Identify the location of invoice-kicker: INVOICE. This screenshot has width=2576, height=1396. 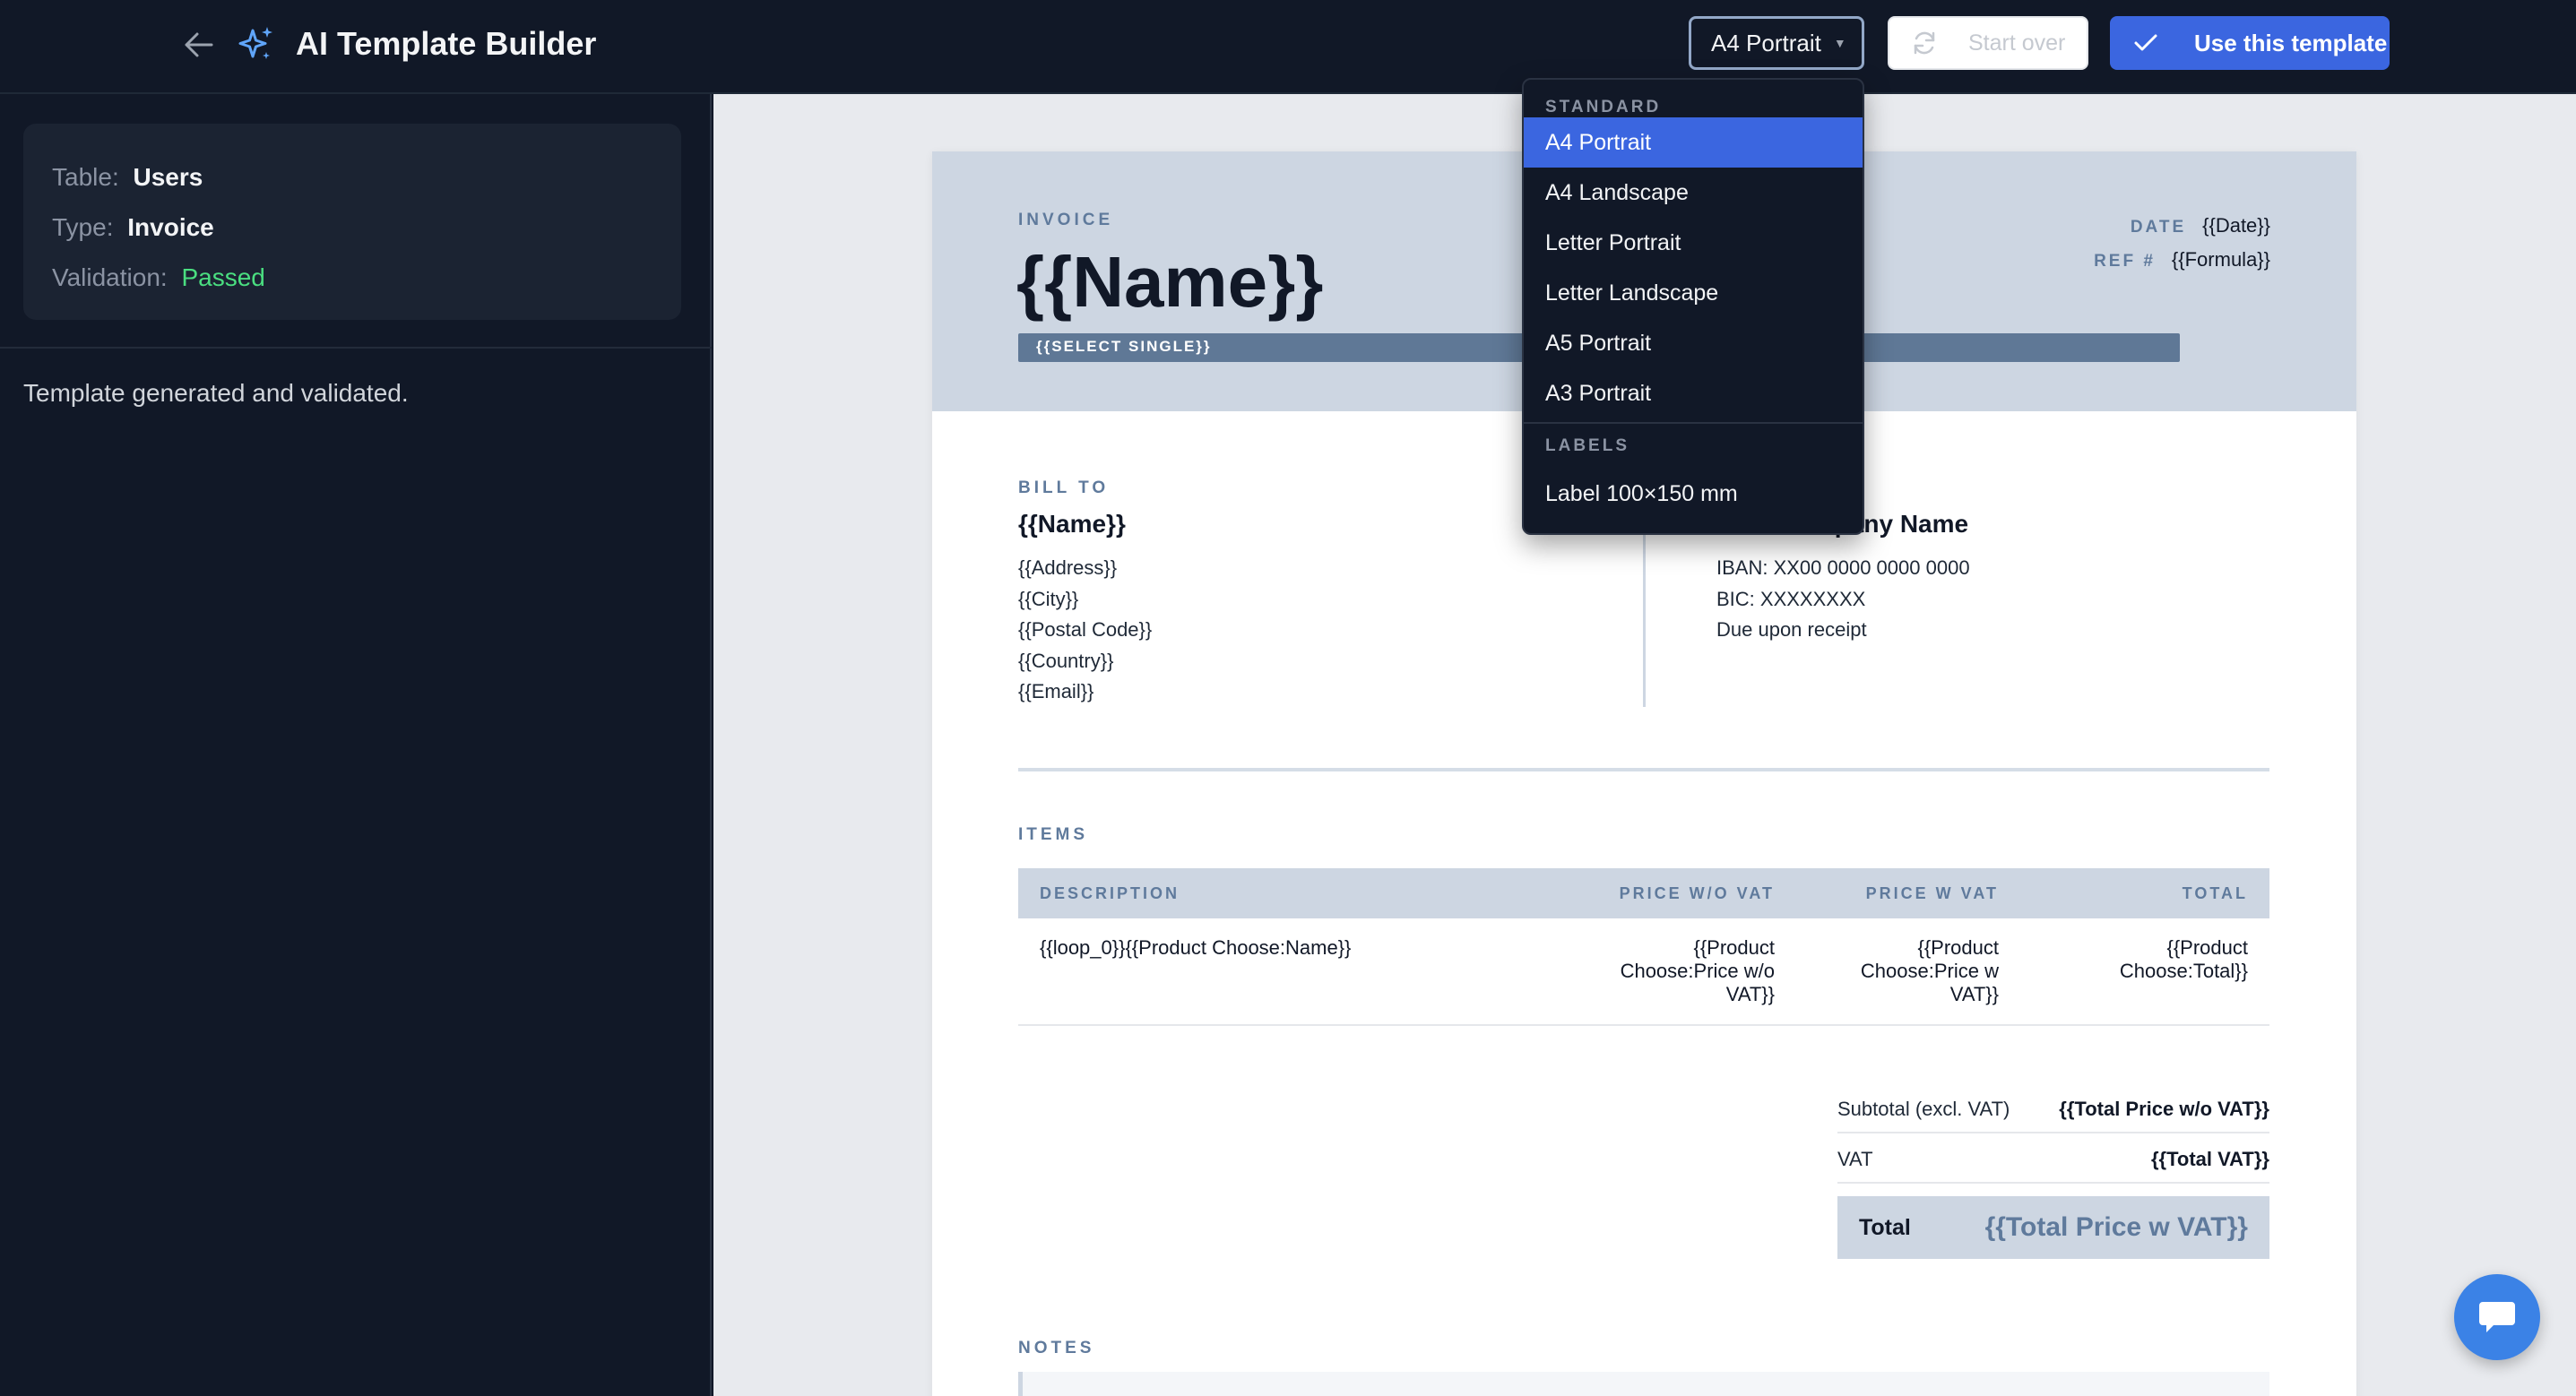
(1066, 220).